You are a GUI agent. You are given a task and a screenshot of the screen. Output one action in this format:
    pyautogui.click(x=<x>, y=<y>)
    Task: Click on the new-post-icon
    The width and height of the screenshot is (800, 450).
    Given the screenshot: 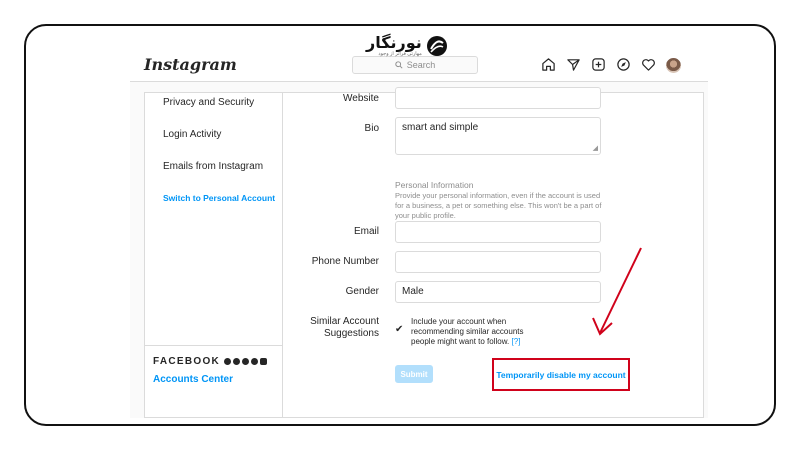 What is the action you would take?
    pyautogui.click(x=598, y=64)
    